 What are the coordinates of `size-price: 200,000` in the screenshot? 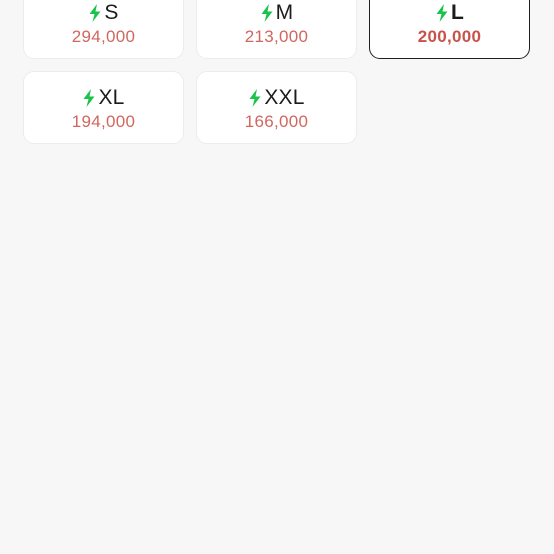 It's located at (449, 36).